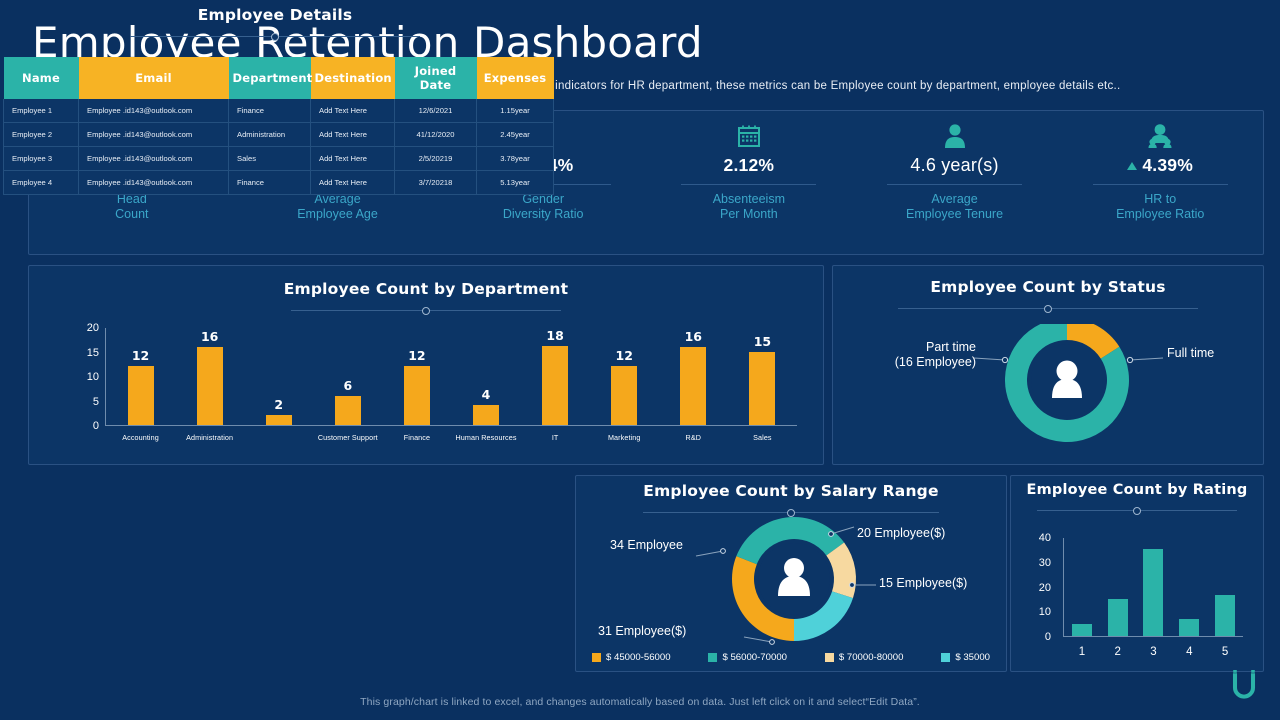 The image size is (1280, 720). I want to click on kpi-value: 4.6 year(s), so click(954, 165).